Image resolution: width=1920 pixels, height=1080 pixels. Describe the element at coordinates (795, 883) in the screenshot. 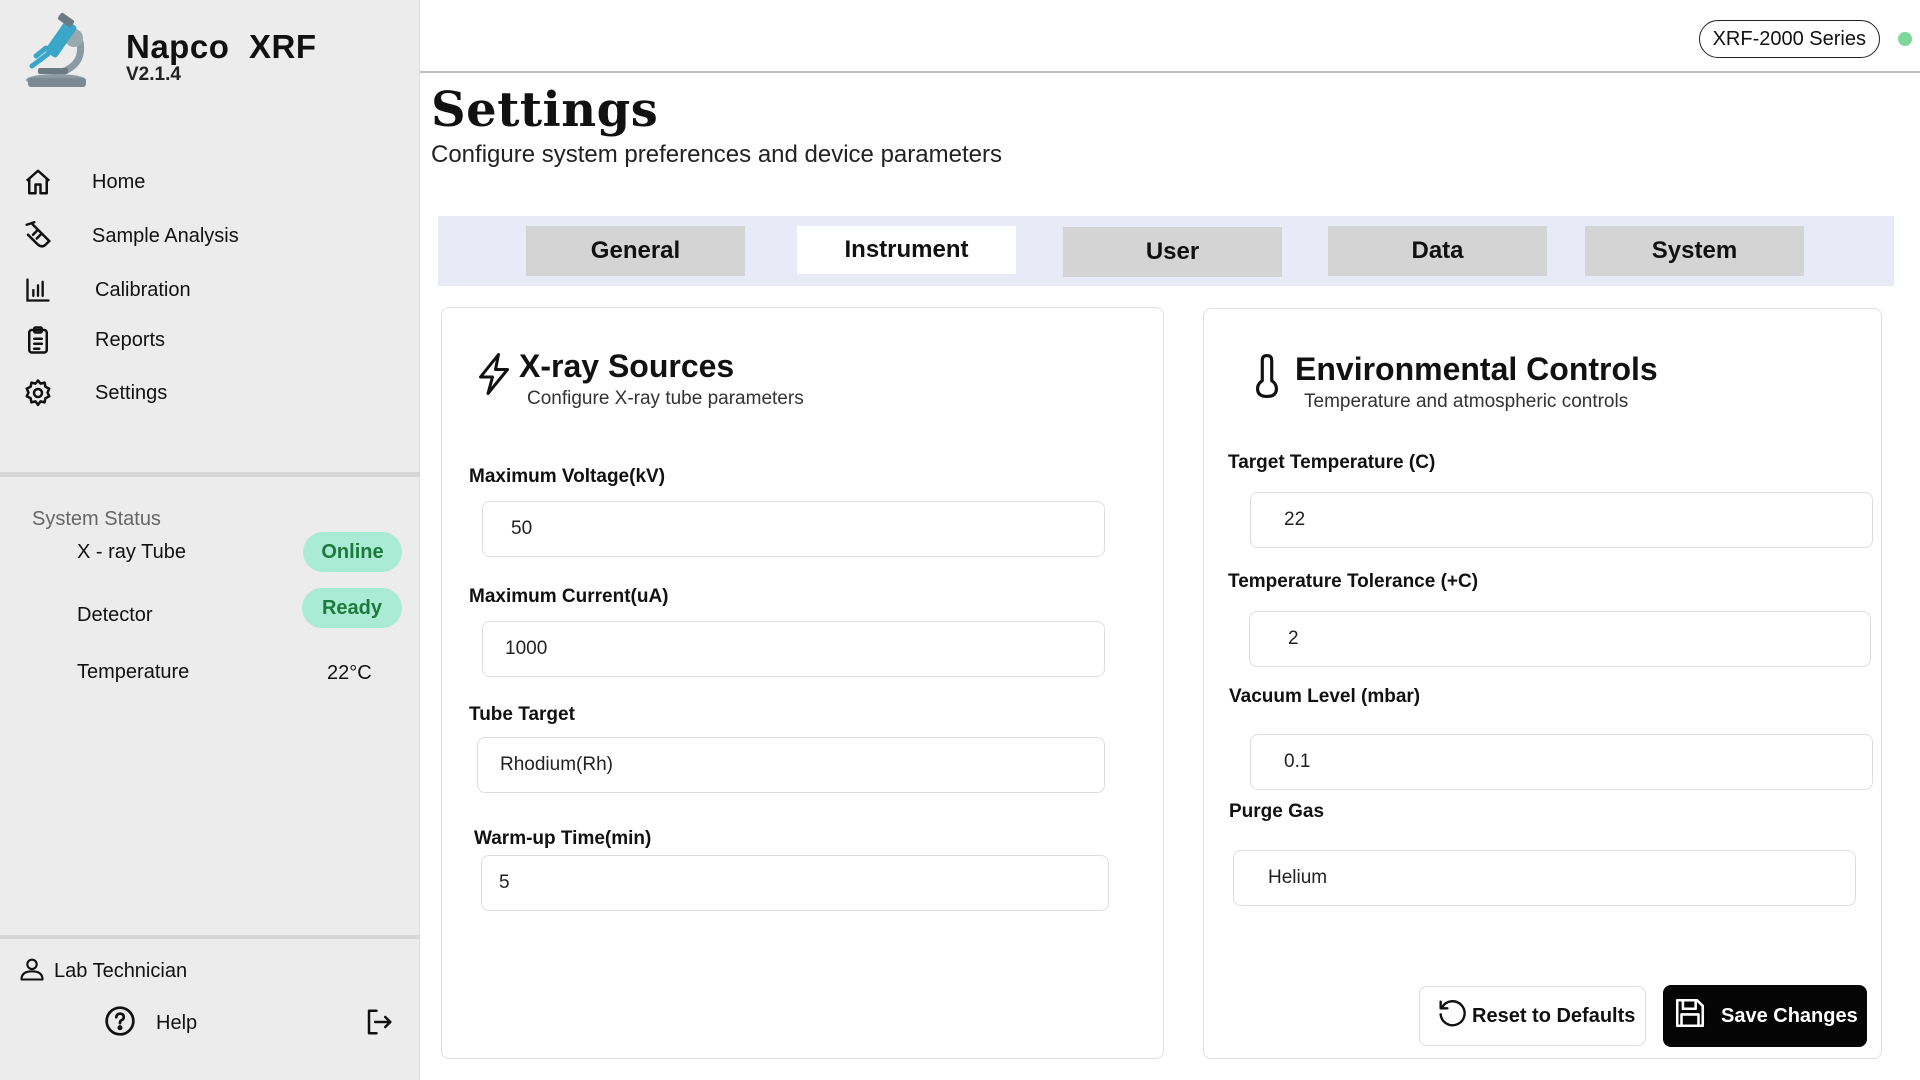

I see `warmup-time-input` at that location.